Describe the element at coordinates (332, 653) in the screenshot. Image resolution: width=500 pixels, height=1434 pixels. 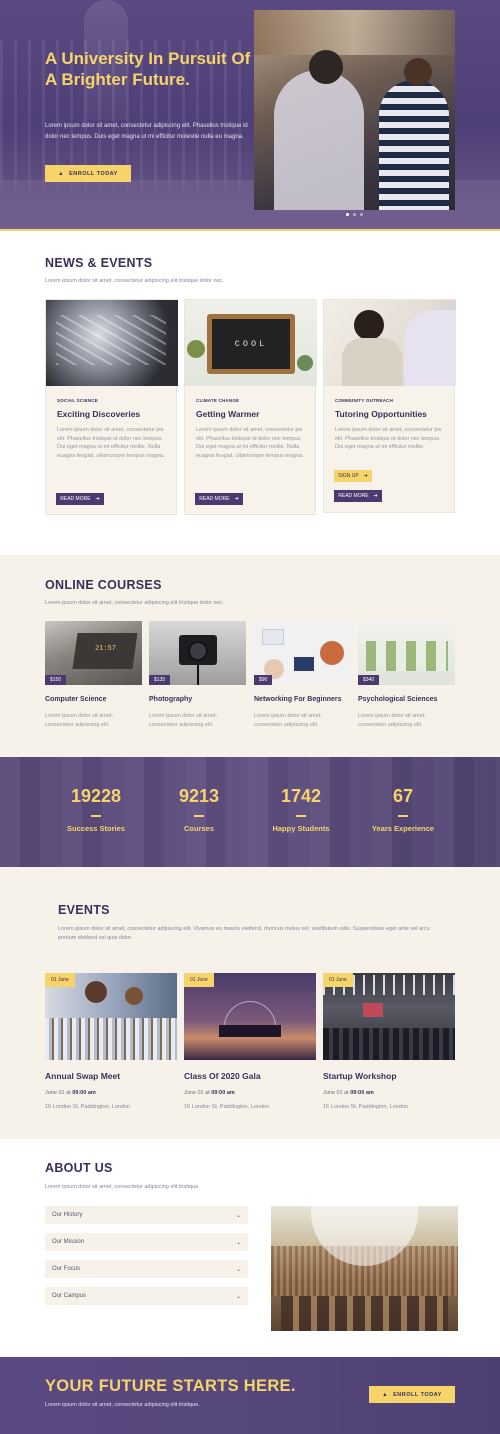
I see `coffee-cup` at that location.